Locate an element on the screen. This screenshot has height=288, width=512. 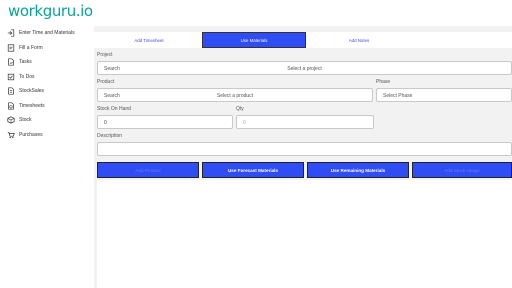
project-select: Search Select a project is located at coordinates (304, 68).